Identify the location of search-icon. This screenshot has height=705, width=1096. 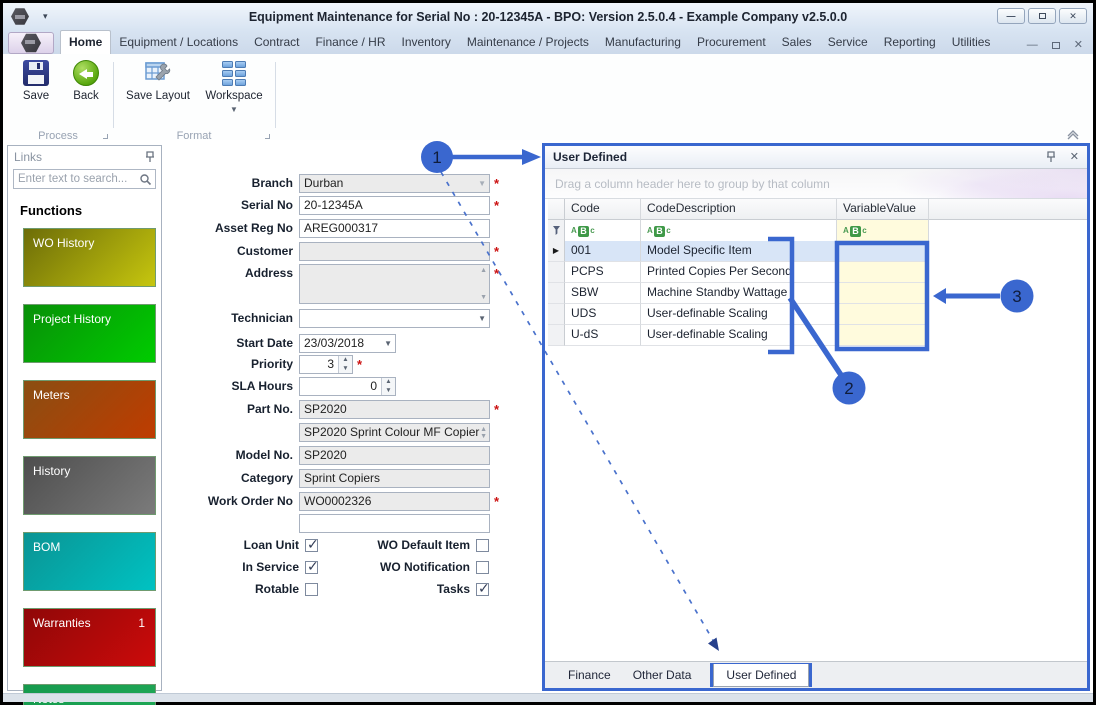
(145, 179).